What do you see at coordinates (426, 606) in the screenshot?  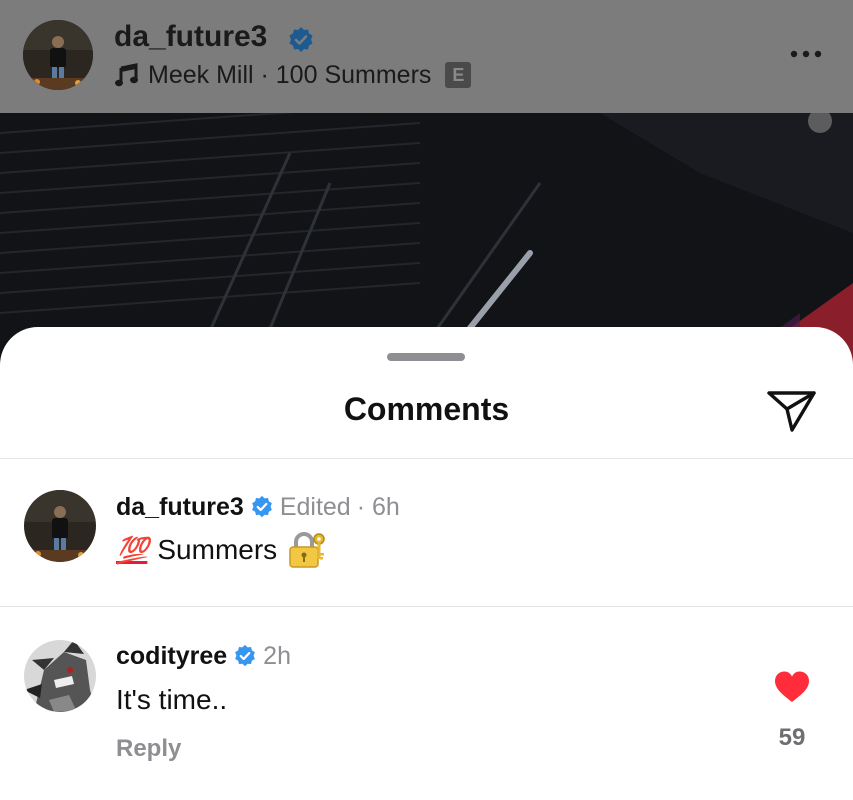 I see `comment-divider` at bounding box center [426, 606].